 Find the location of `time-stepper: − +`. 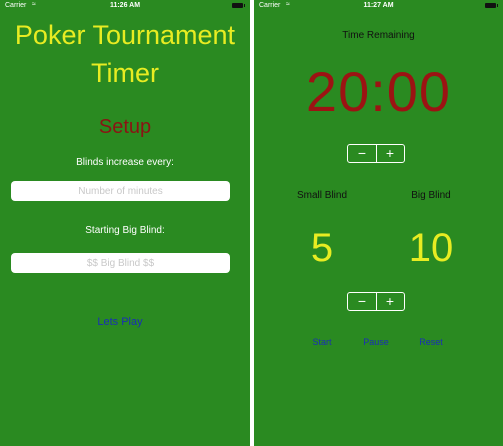

time-stepper: − + is located at coordinates (376, 153).